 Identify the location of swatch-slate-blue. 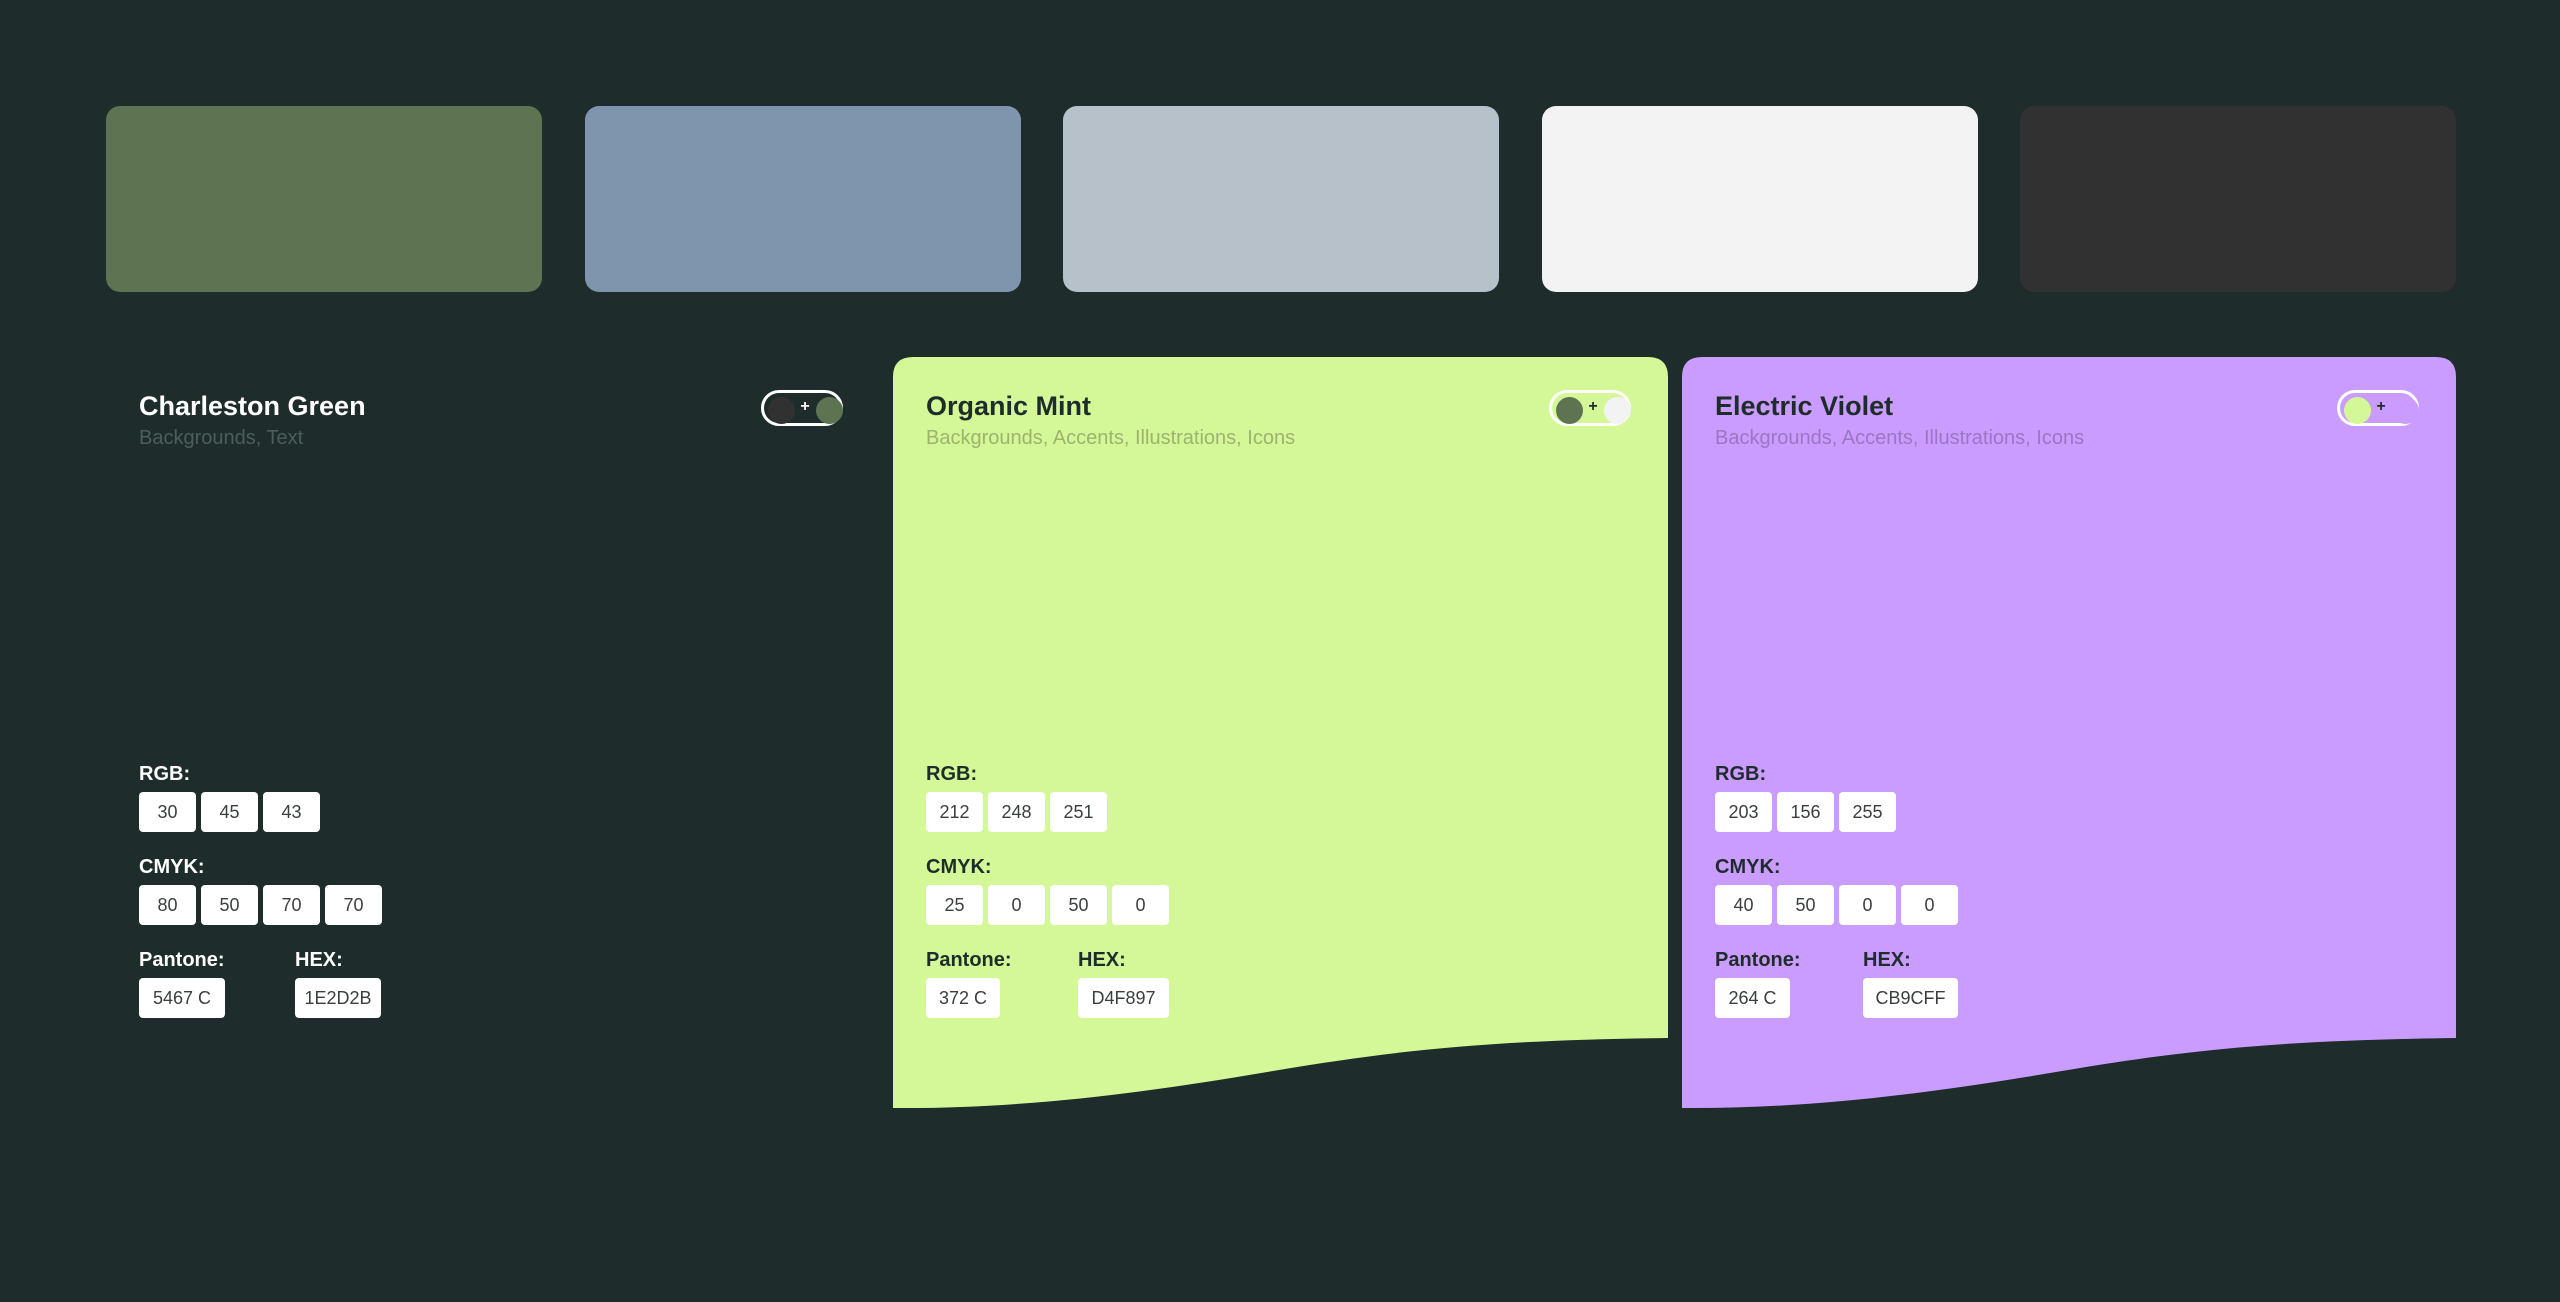
(803, 199).